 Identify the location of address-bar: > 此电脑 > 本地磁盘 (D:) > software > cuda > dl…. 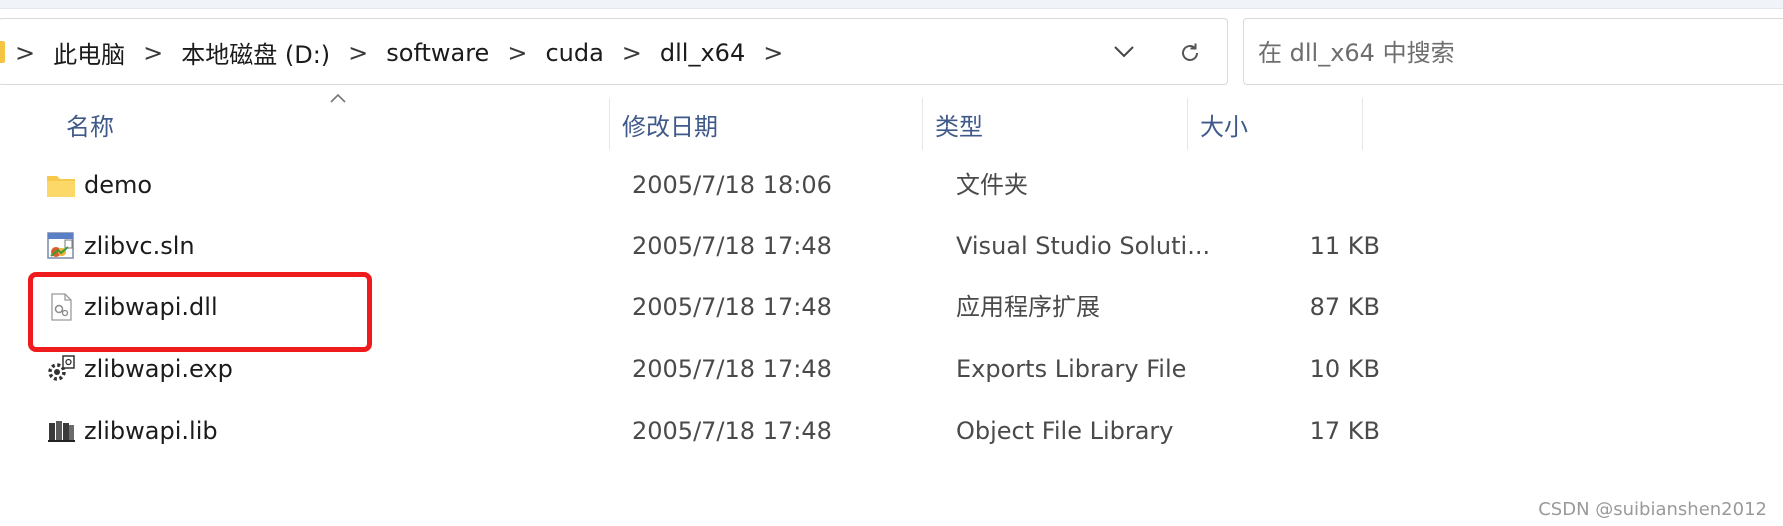
(614, 51).